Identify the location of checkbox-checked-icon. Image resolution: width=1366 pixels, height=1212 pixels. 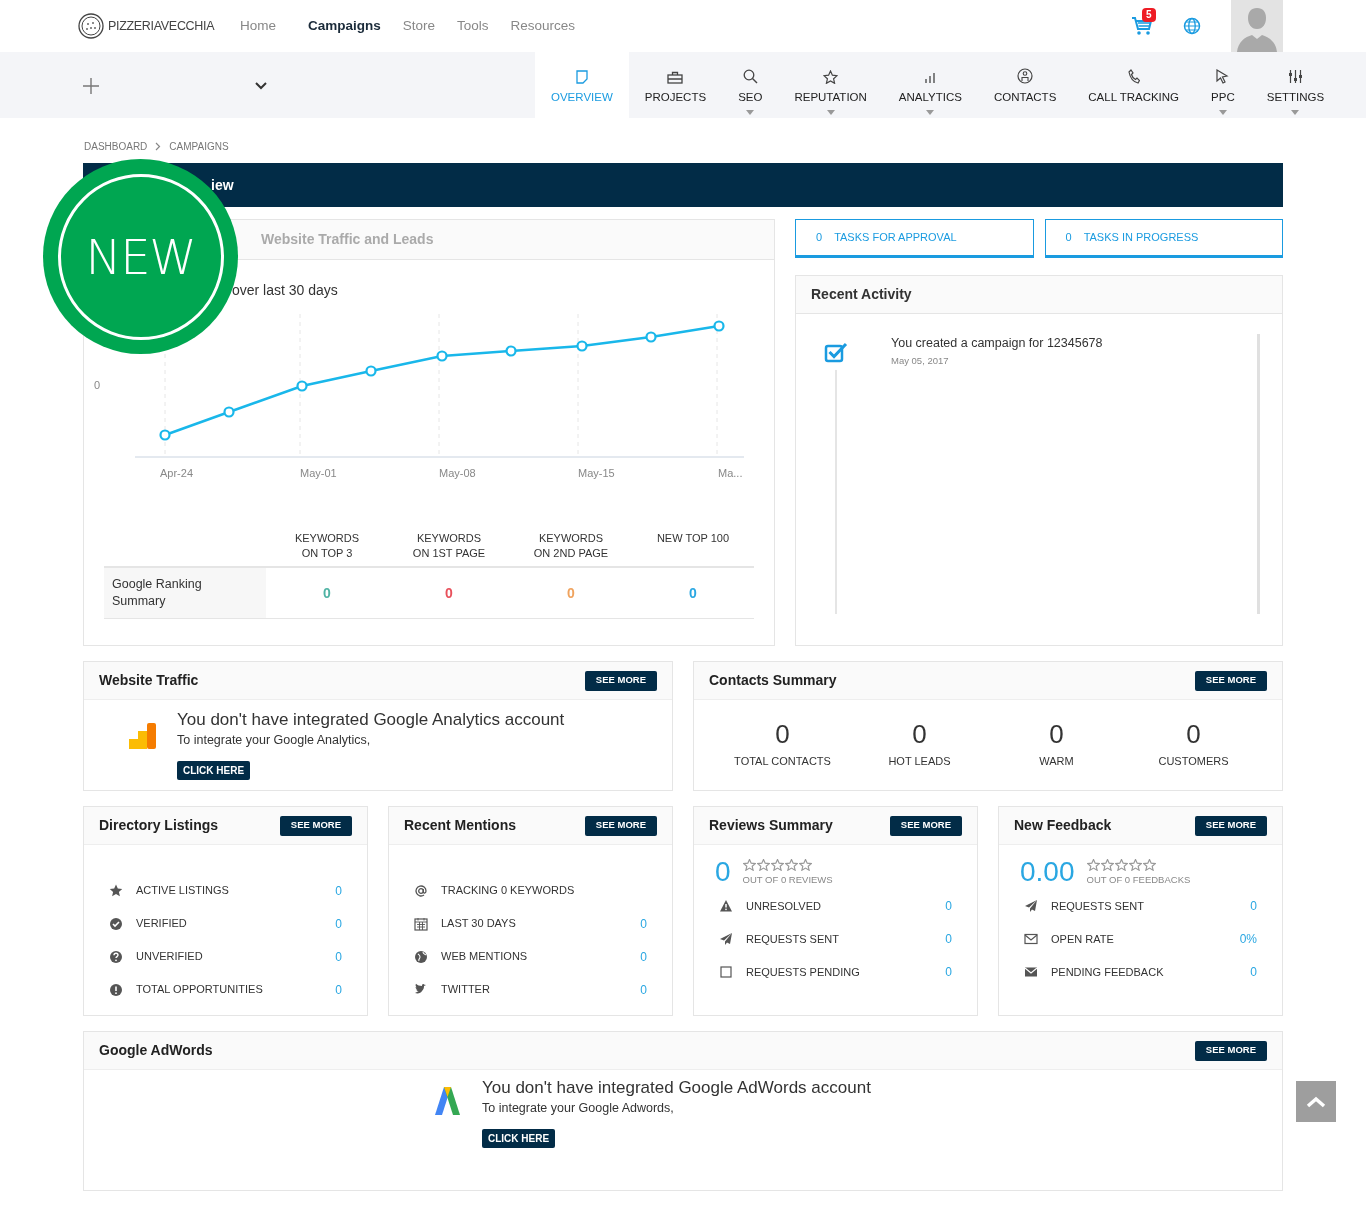
(836, 352).